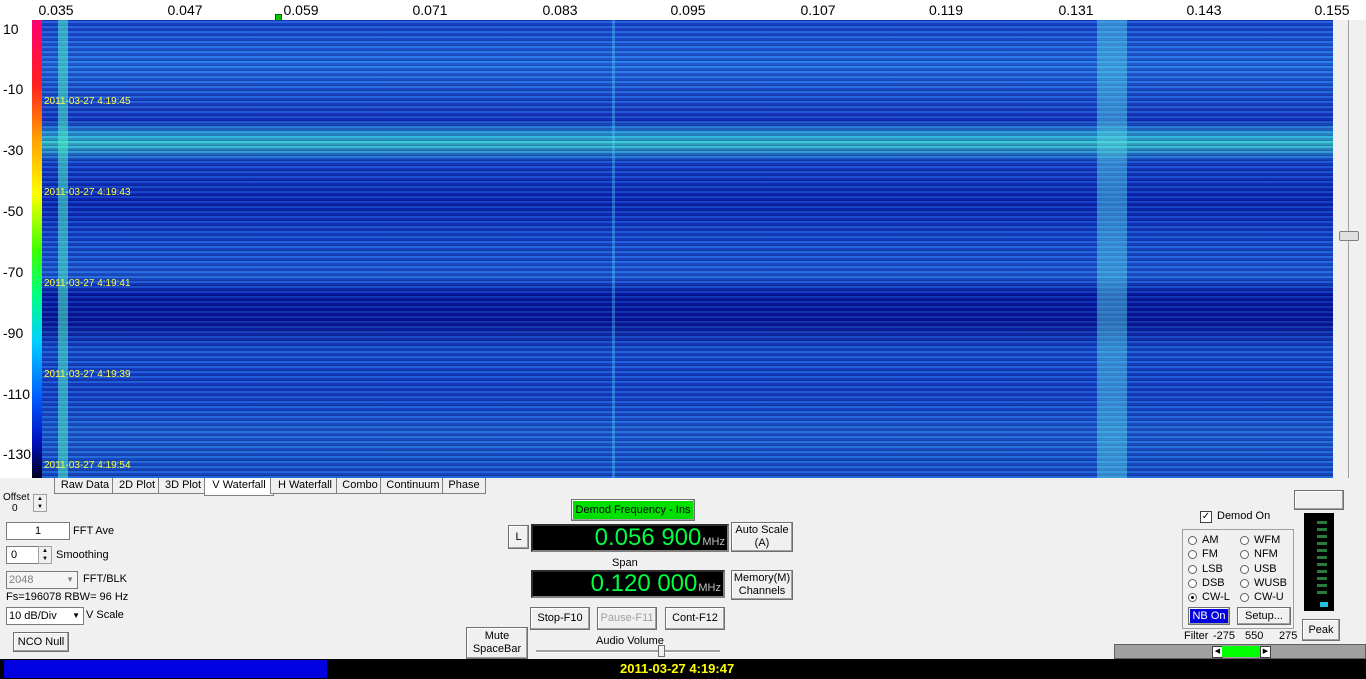 The height and width of the screenshot is (679, 1366). Describe the element at coordinates (1259, 554) in the screenshot. I see `mode-nfm: NFM` at that location.